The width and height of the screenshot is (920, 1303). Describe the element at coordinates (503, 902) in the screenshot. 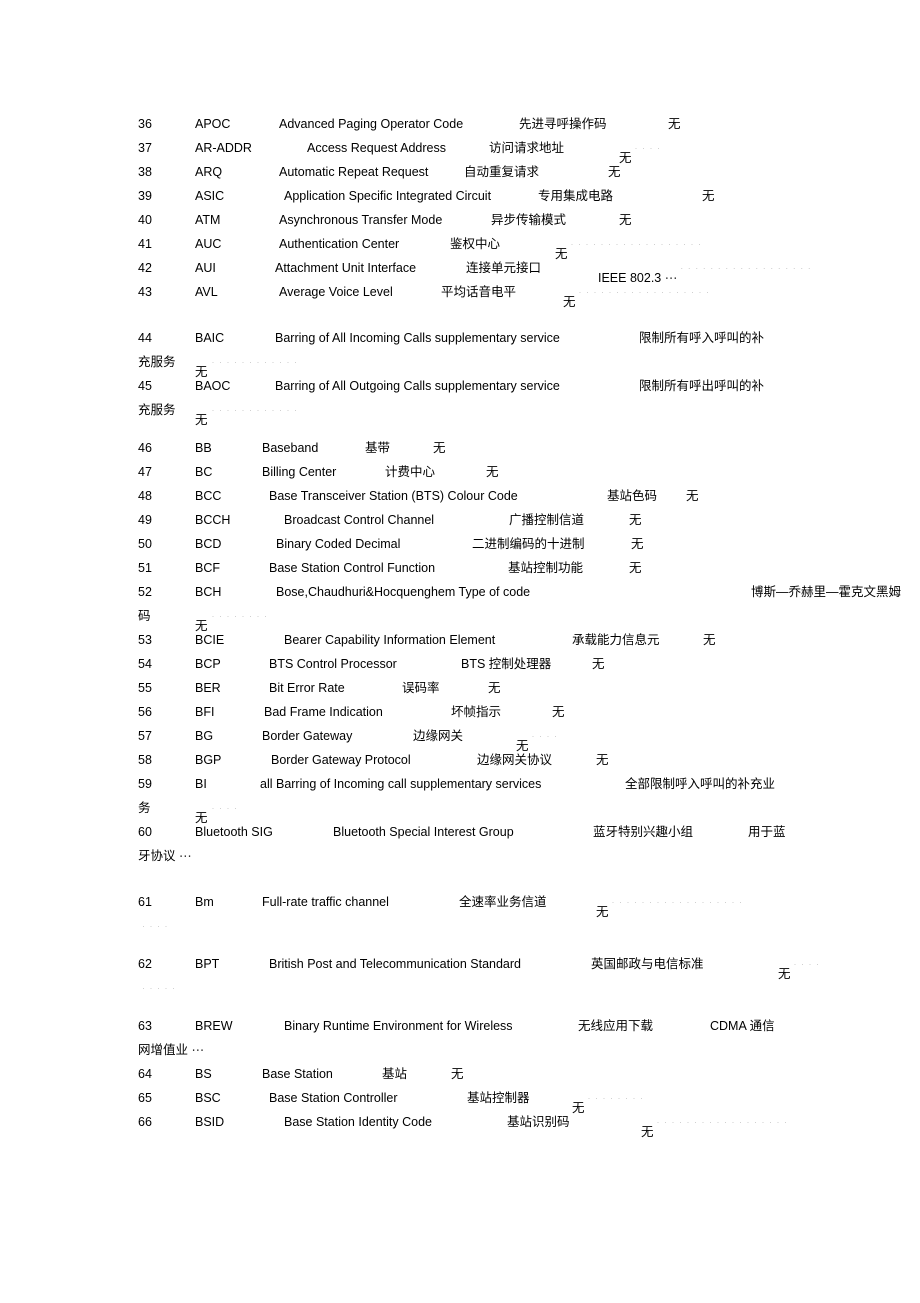

I see `row-chinese-name: 全速率业务信道` at that location.